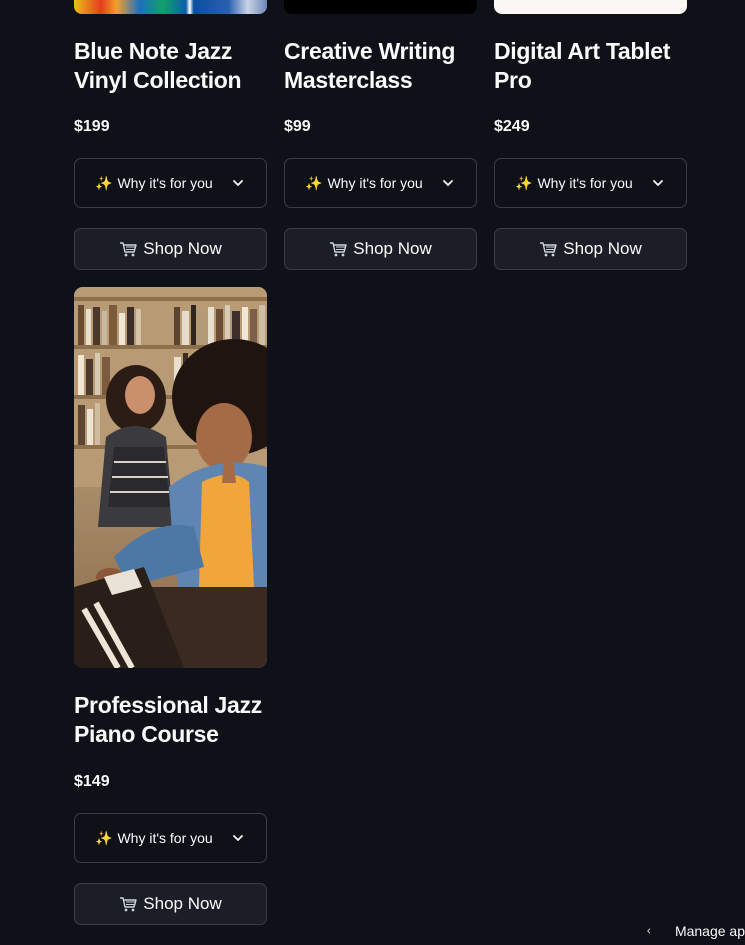 This screenshot has height=945, width=745. What do you see at coordinates (153, 51) in the screenshot?
I see `product-title-line: Blue Note Jazz` at bounding box center [153, 51].